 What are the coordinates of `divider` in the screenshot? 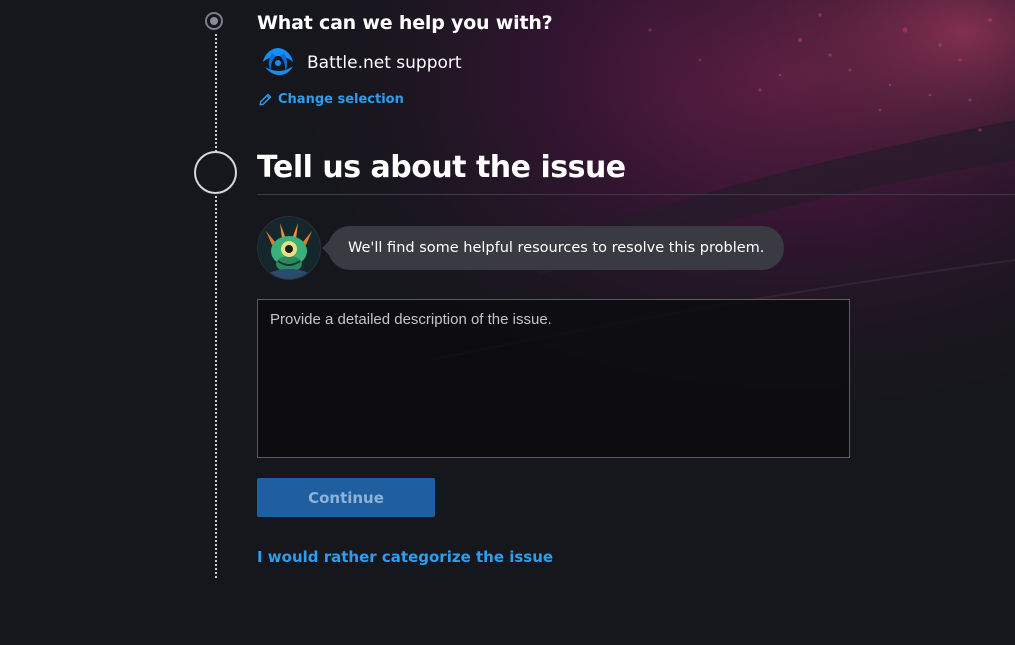 It's located at (636, 194).